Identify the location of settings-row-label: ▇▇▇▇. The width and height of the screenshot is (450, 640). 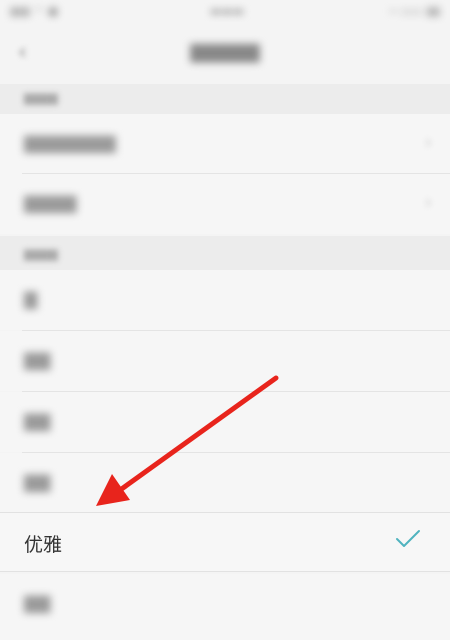
(50, 204).